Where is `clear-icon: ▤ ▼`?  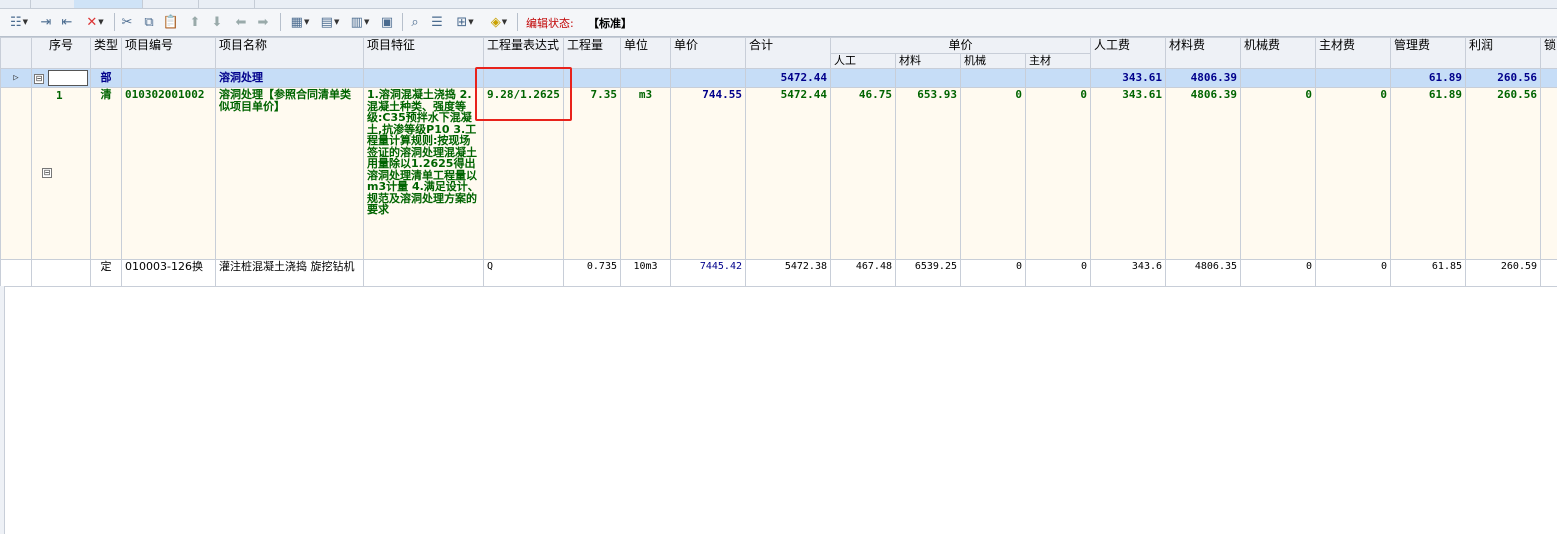
clear-icon: ▤ ▼ is located at coordinates (330, 22).